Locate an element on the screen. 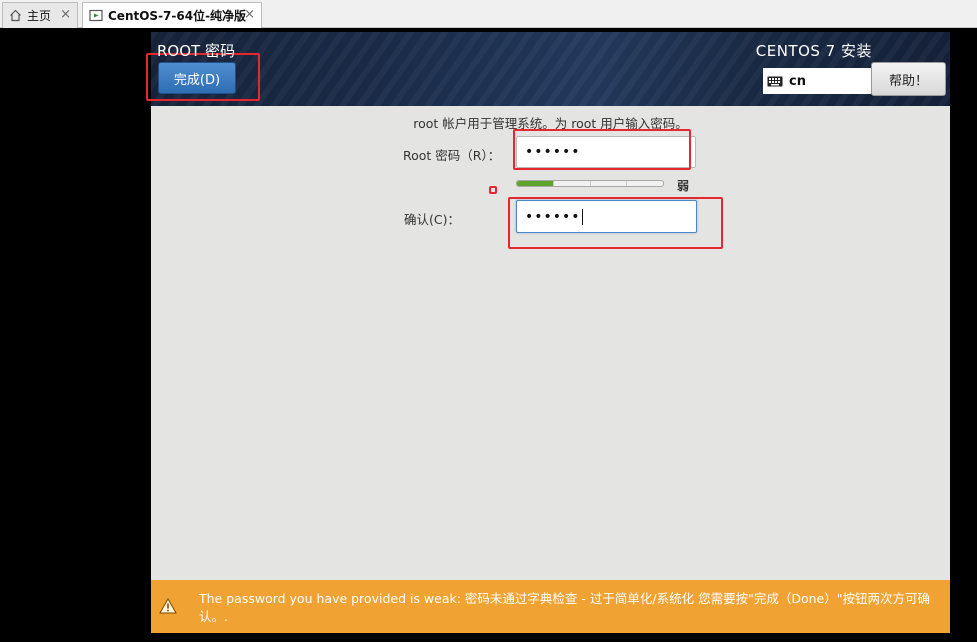 Image resolution: width=977 pixels, height=642 pixels. password-field: •••••• is located at coordinates (606, 152).